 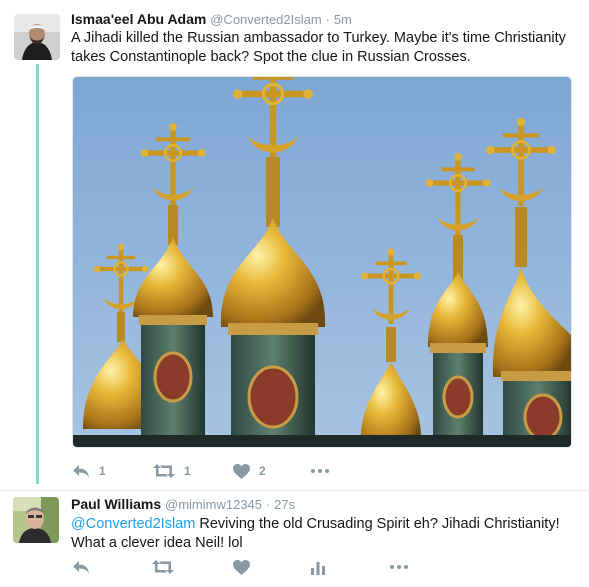 What do you see at coordinates (192, 567) in the screenshot?
I see `retweet-button` at bounding box center [192, 567].